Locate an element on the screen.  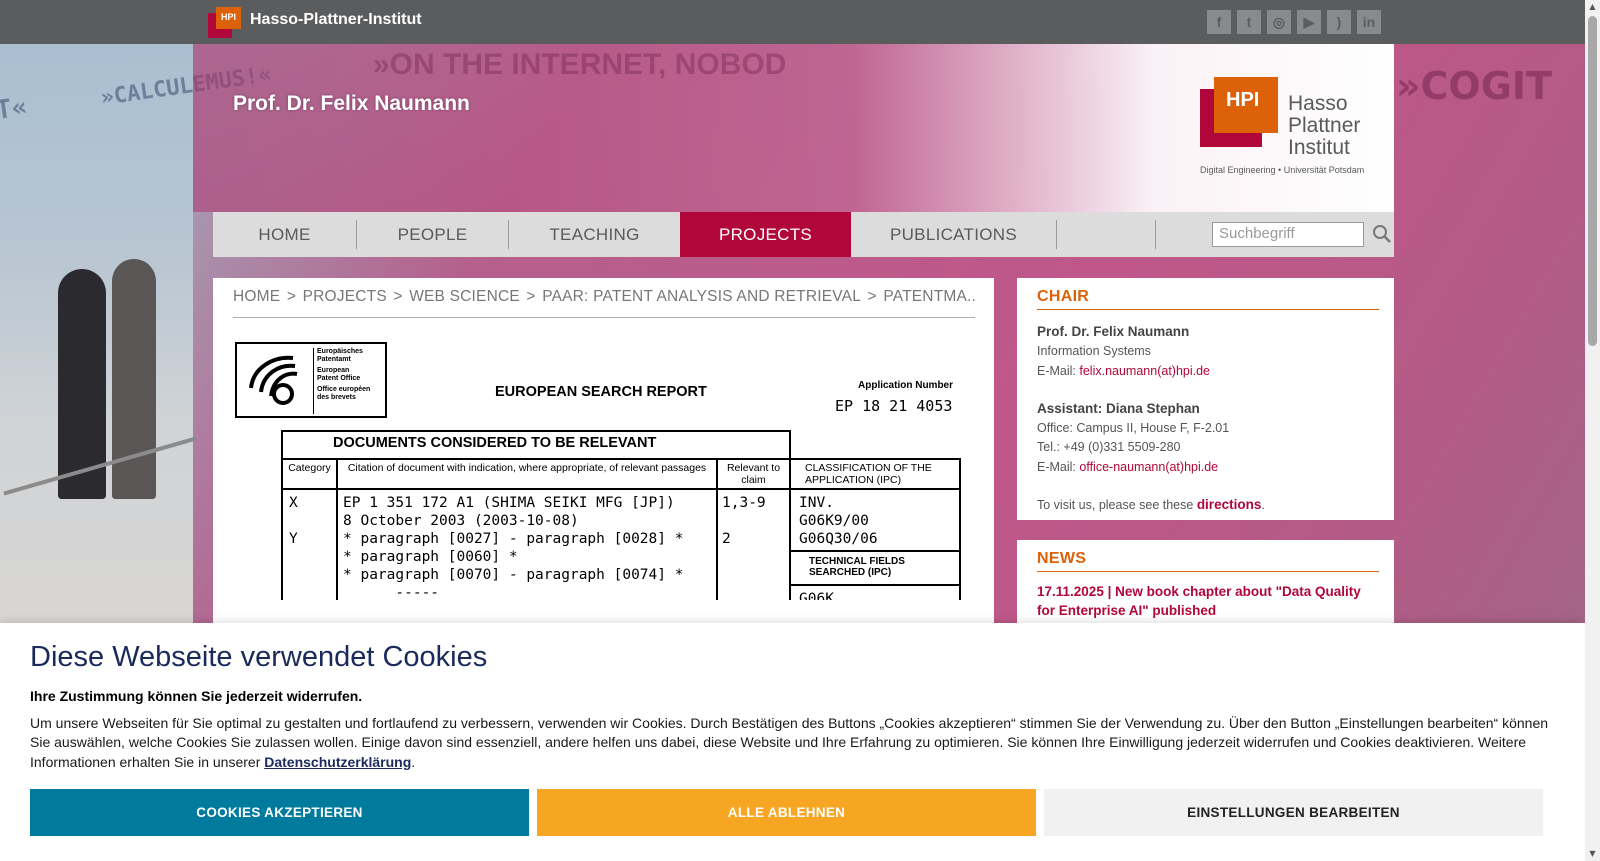
column-classification: CLASSIFICATION OF THE APPLICATION (IPC) is located at coordinates (875, 474).